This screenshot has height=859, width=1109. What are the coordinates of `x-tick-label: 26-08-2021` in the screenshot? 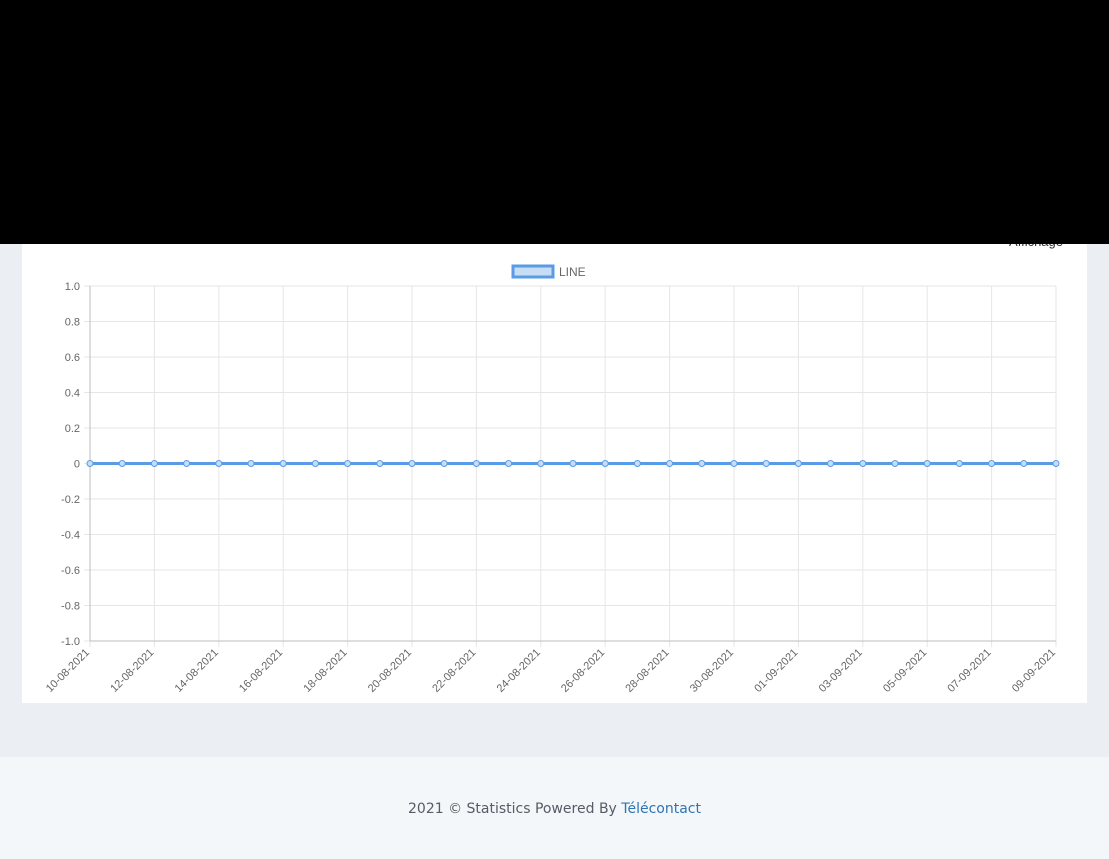 It's located at (583, 671).